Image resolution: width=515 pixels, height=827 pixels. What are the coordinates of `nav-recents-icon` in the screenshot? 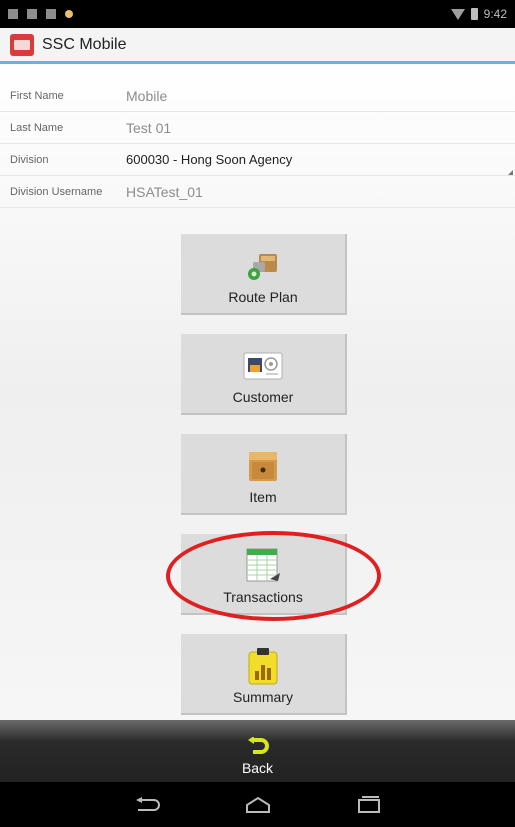 It's located at (369, 805).